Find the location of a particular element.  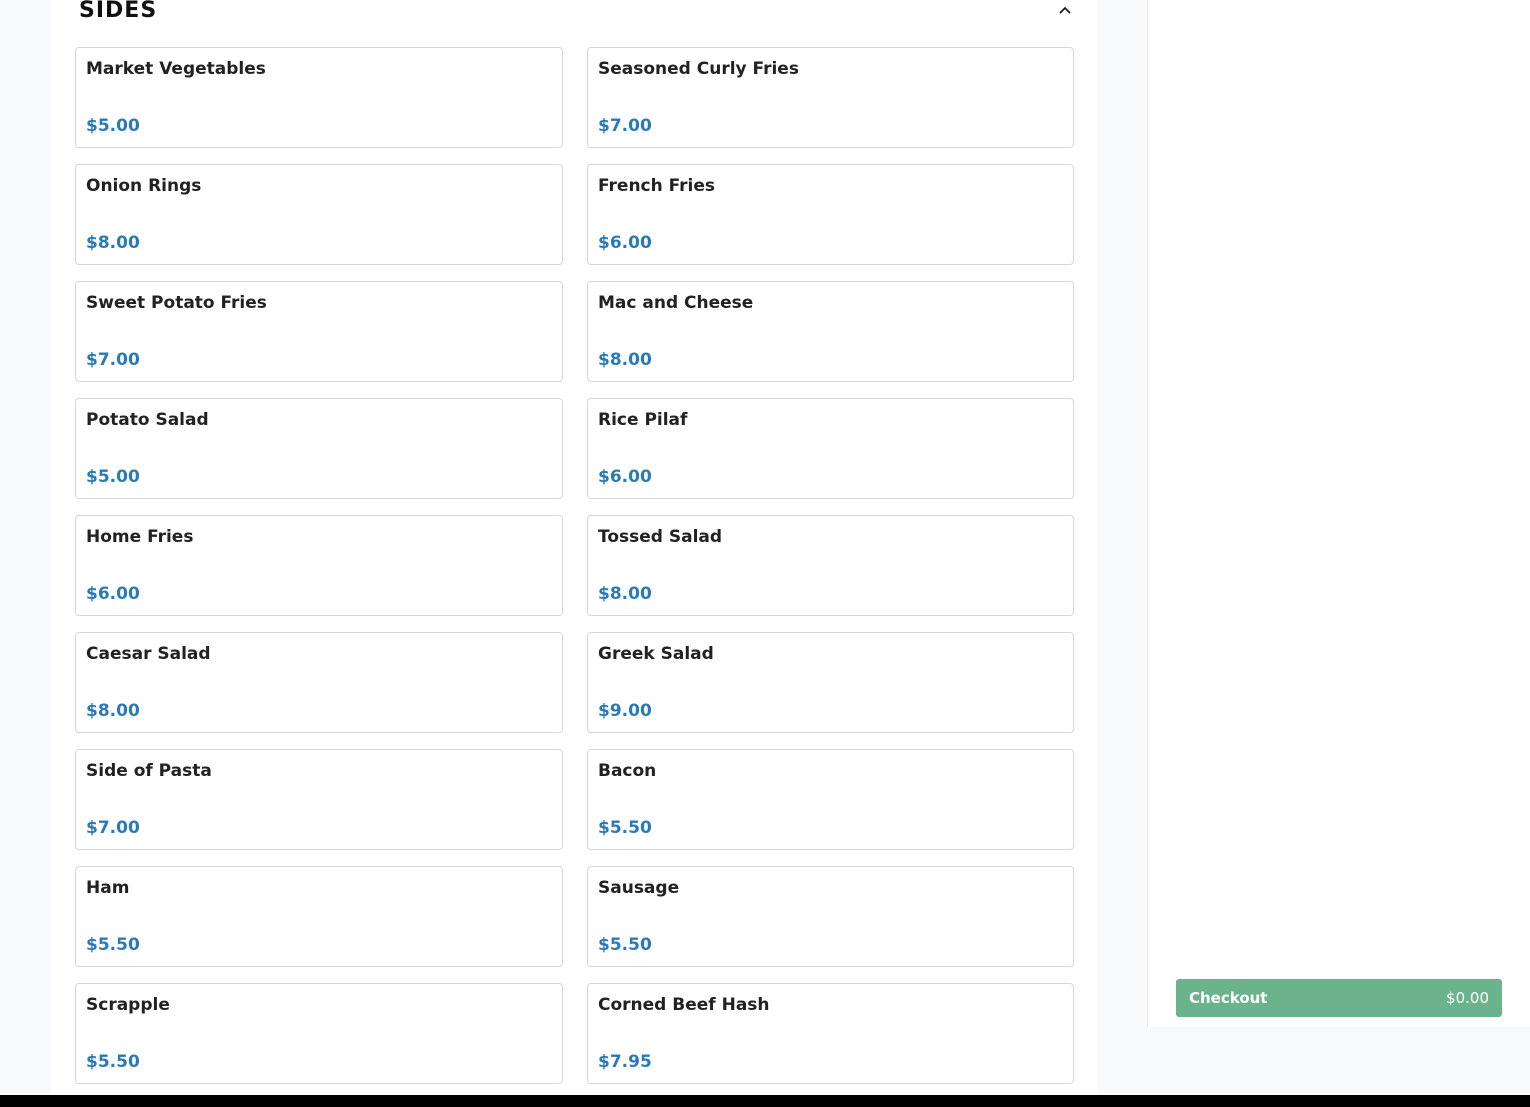

collapse-toggle-button is located at coordinates (1065, 11).